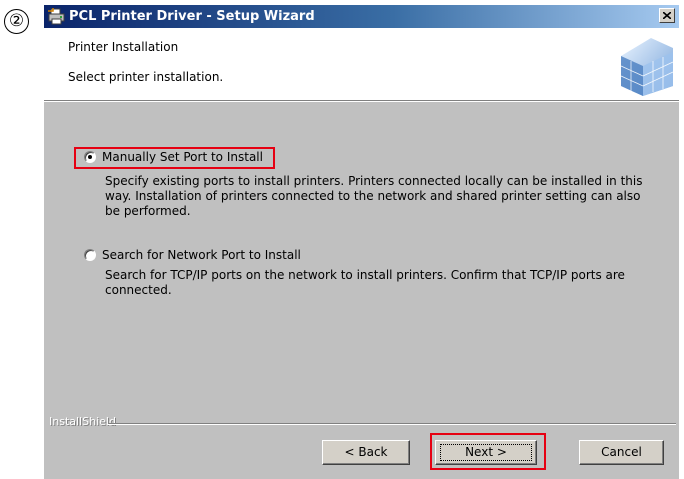  I want to click on title-bar: PCL Printer Driver - Setup Wizard, so click(361, 16).